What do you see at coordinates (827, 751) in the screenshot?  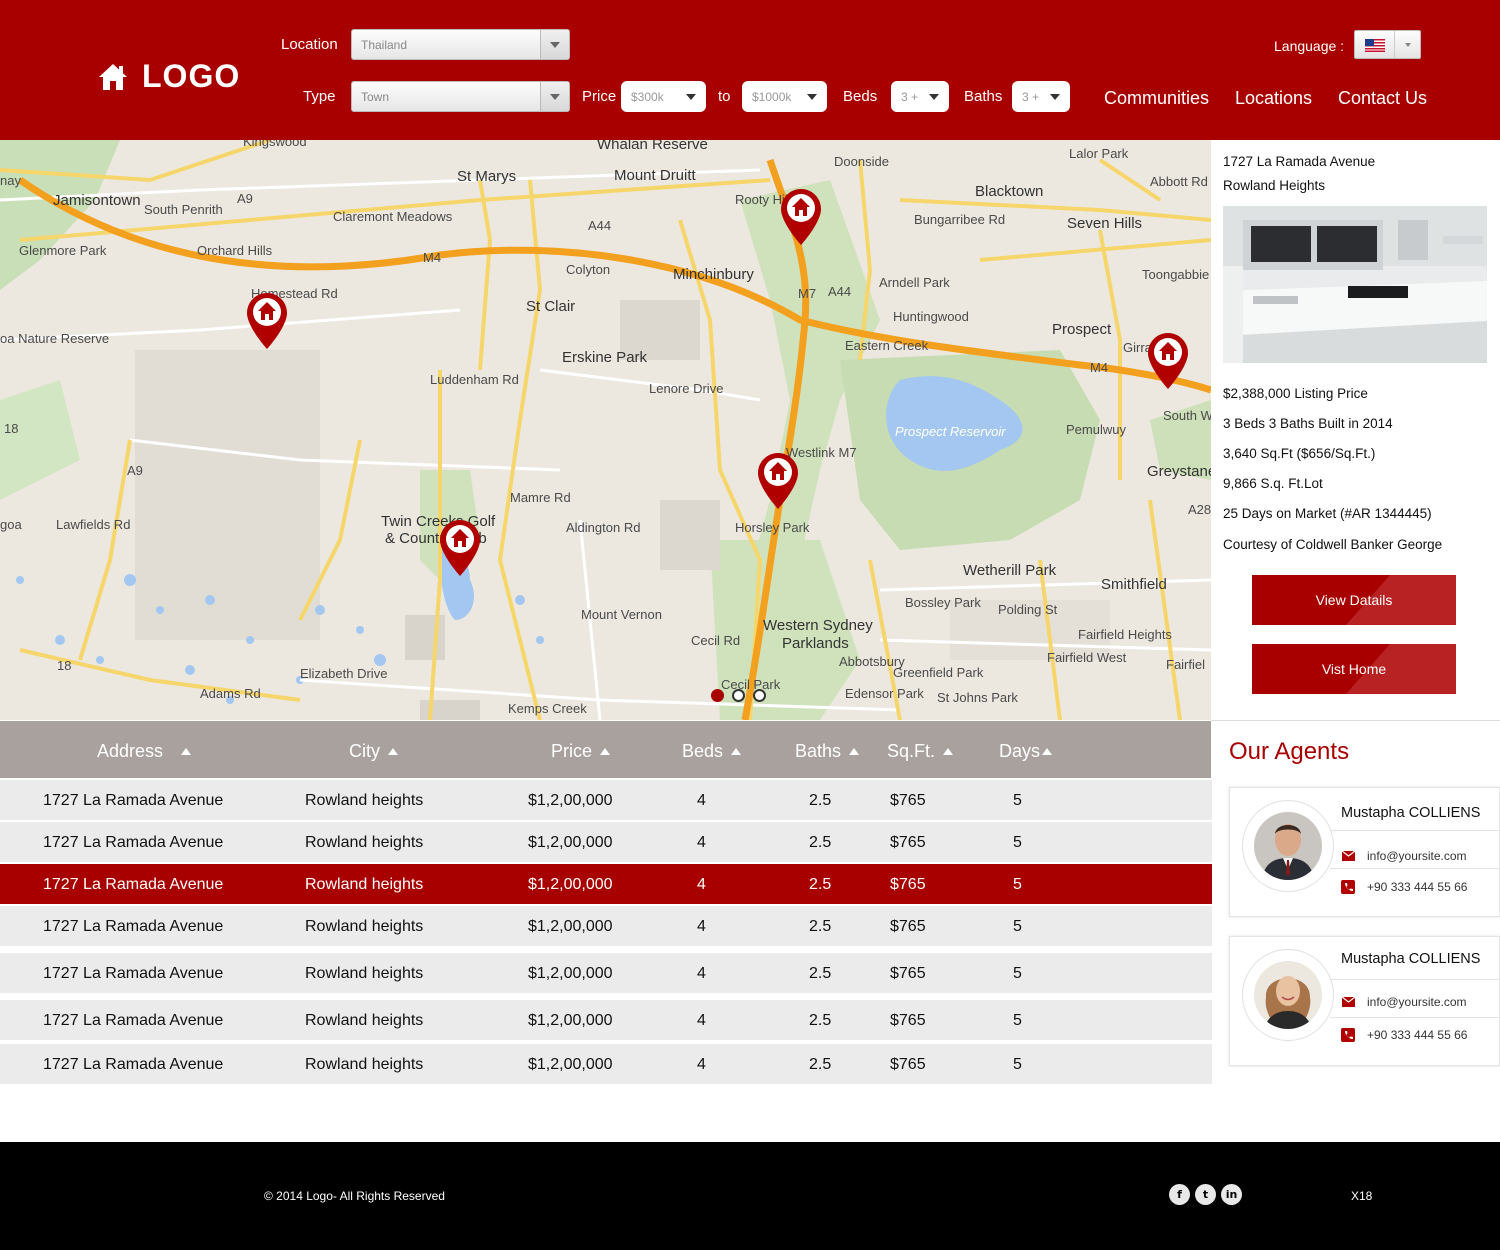 I see `sort-baths: Baths` at bounding box center [827, 751].